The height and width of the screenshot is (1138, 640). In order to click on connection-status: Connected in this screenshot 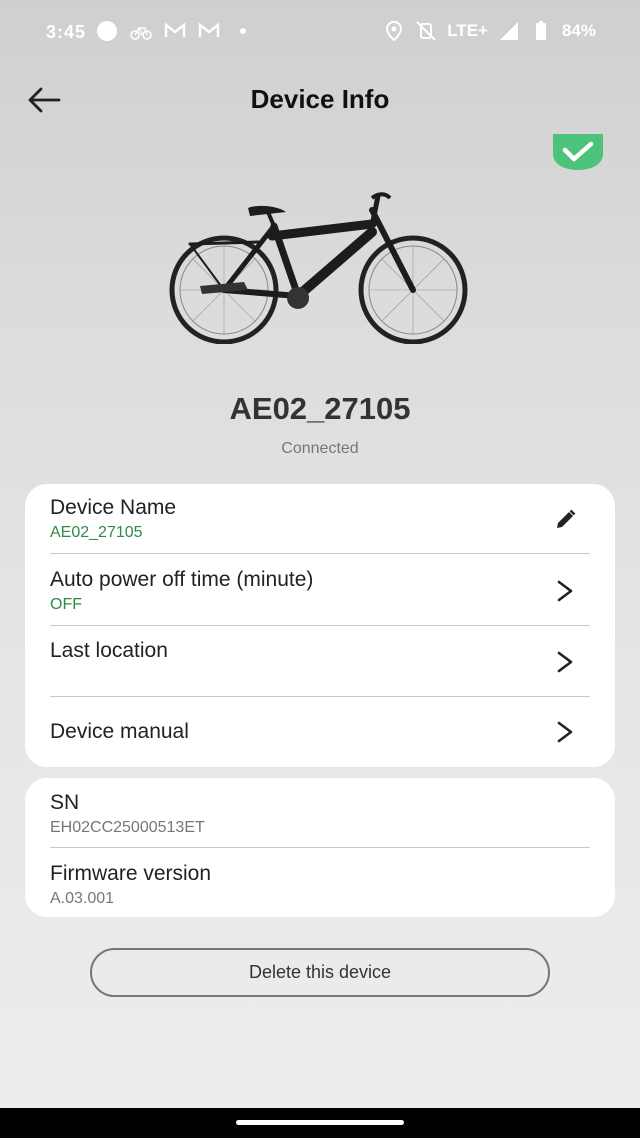, I will do `click(320, 448)`.